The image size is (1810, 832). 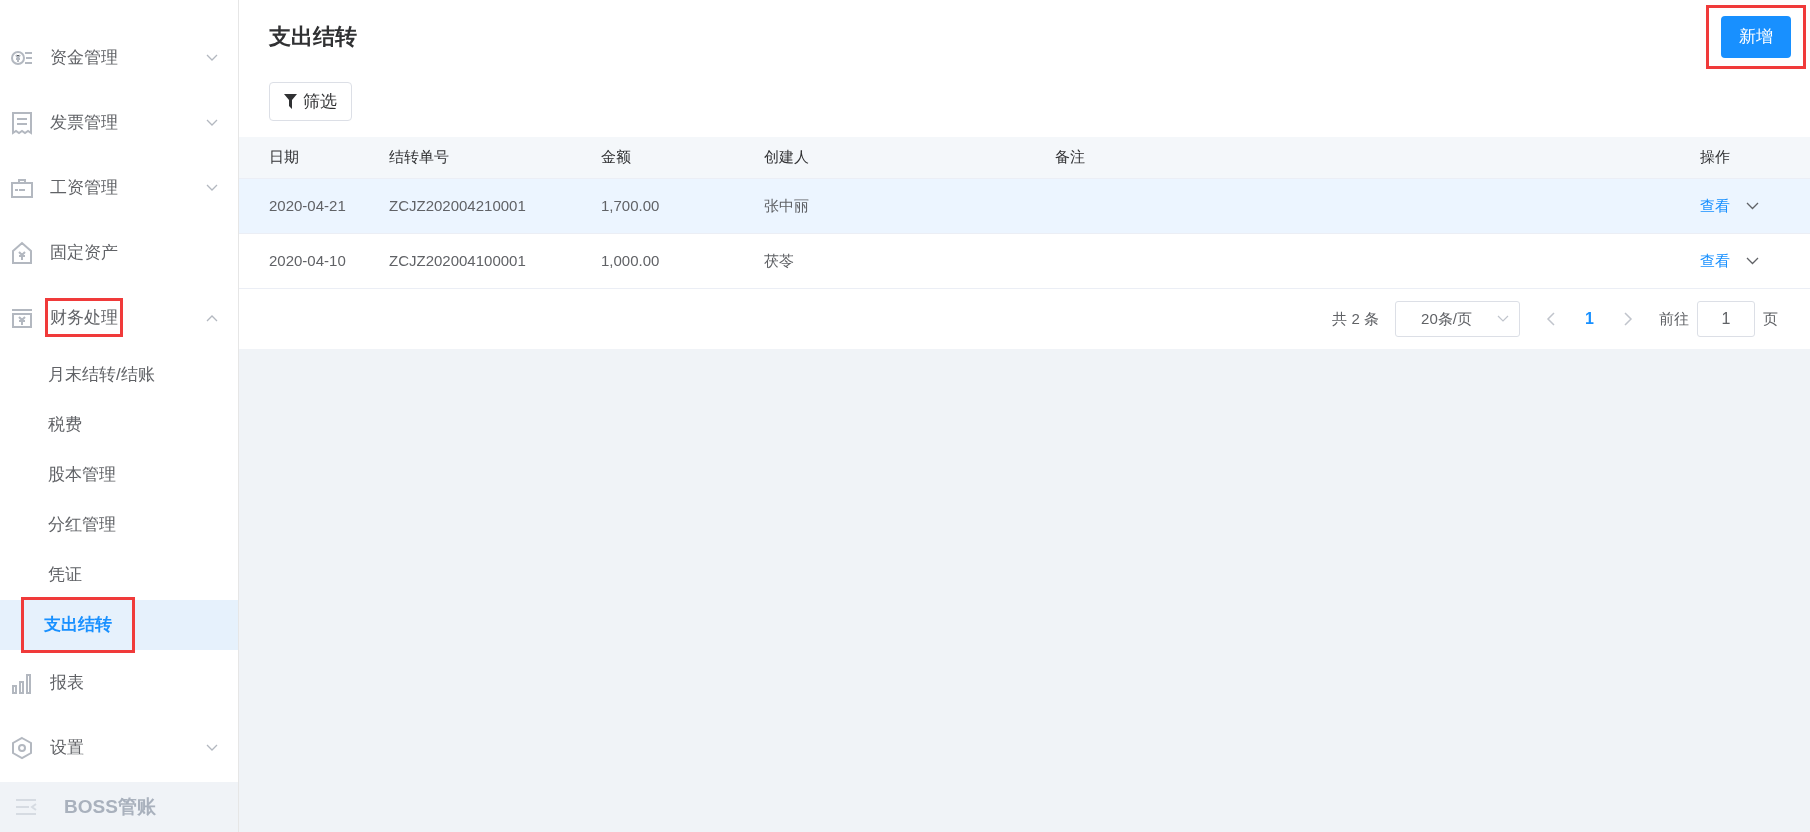 What do you see at coordinates (67, 682) in the screenshot?
I see `sidebar-item: 报表` at bounding box center [67, 682].